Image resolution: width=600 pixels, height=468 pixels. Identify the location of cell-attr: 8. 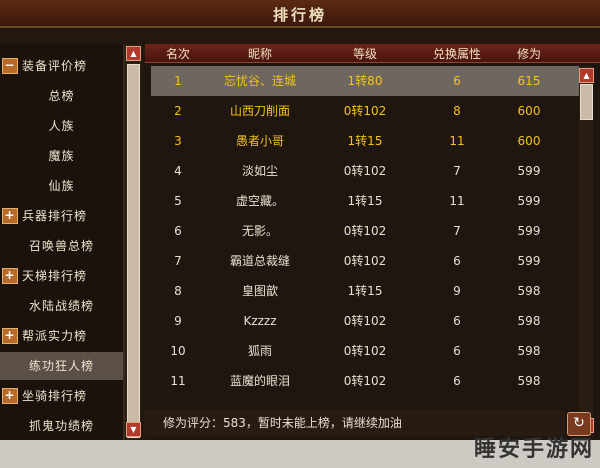
(457, 111).